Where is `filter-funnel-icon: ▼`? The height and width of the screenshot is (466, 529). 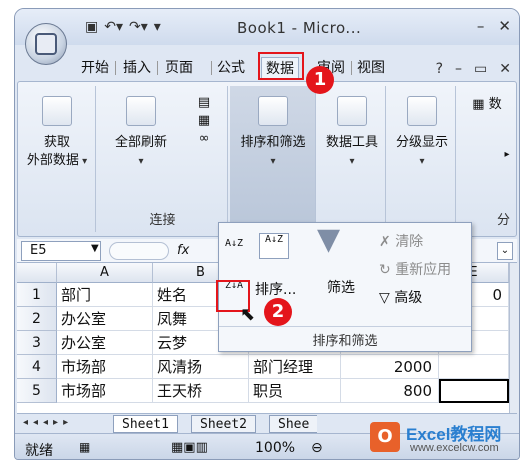
filter-funnel-icon: ▼ is located at coordinates (329, 239).